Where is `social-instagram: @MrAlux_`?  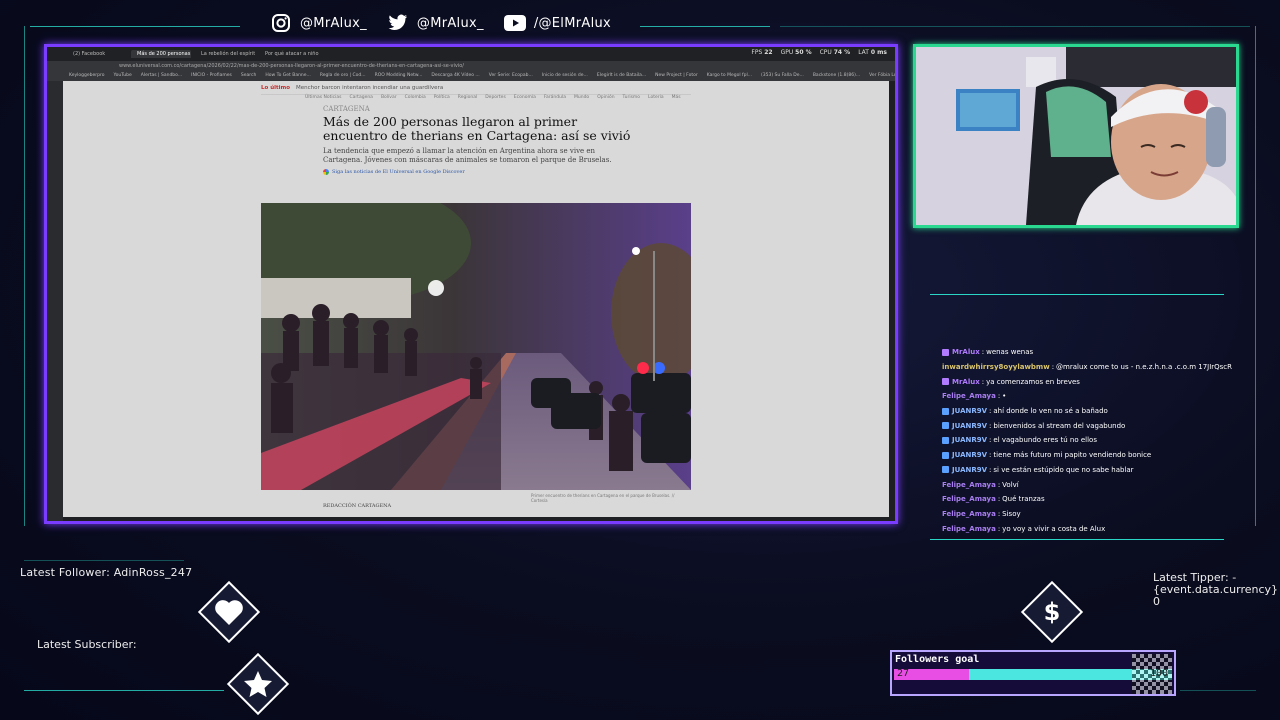
social-instagram: @MrAlux_ is located at coordinates (318, 23).